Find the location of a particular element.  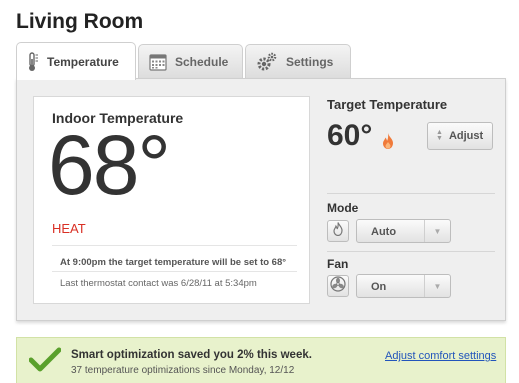

mode-value: Auto is located at coordinates (384, 232).